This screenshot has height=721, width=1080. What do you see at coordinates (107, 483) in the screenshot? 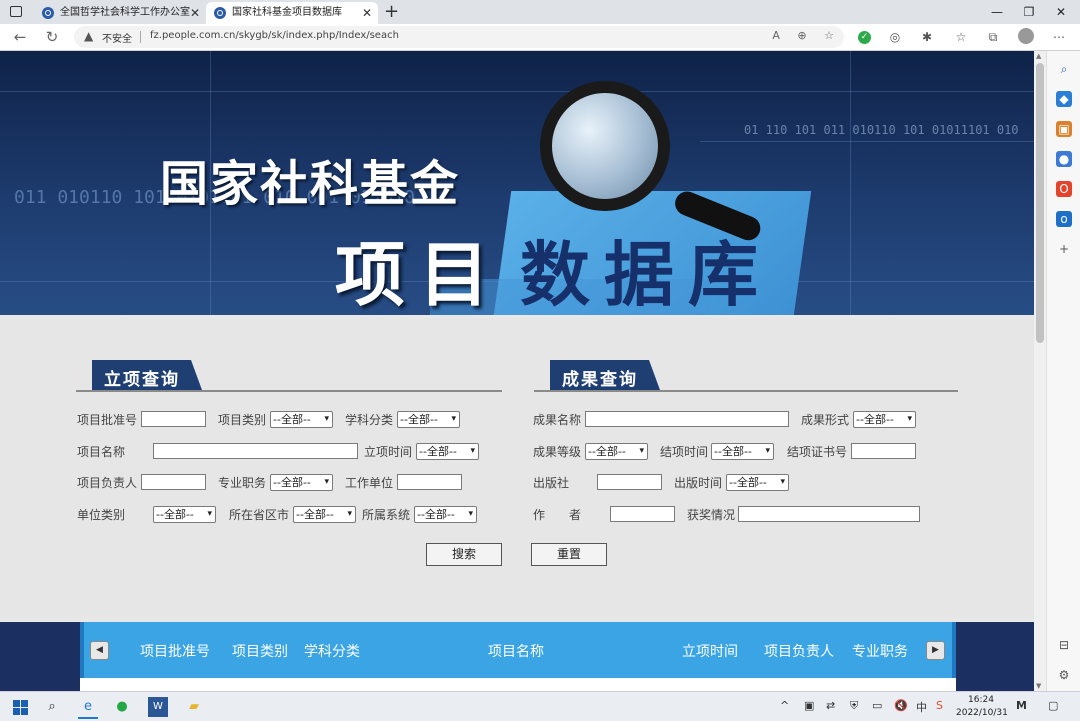
I see `leader-label: 项目负责人` at bounding box center [107, 483].